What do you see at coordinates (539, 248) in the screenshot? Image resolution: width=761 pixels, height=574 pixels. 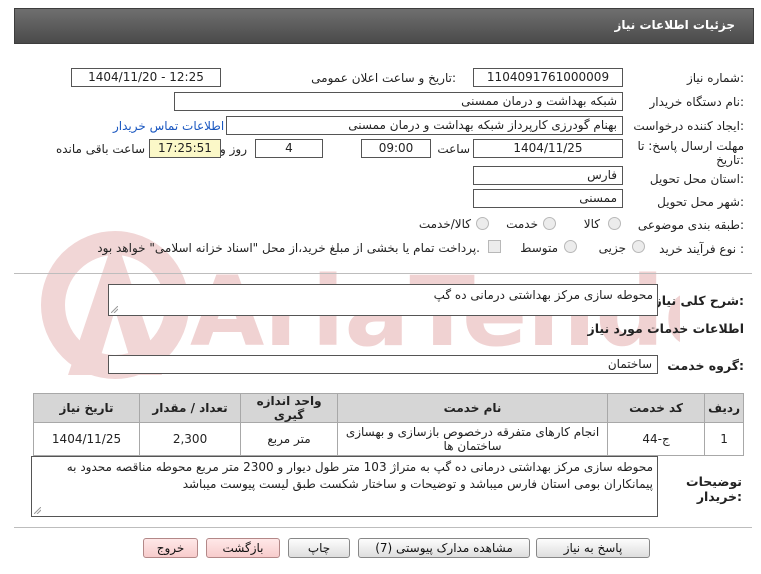 I see `process-medium-label: متوسط` at bounding box center [539, 248].